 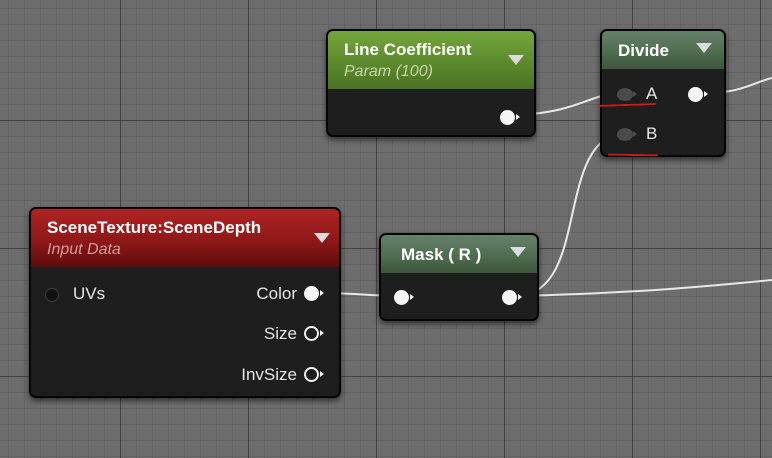 What do you see at coordinates (314, 293) in the screenshot?
I see `output-pin-color` at bounding box center [314, 293].